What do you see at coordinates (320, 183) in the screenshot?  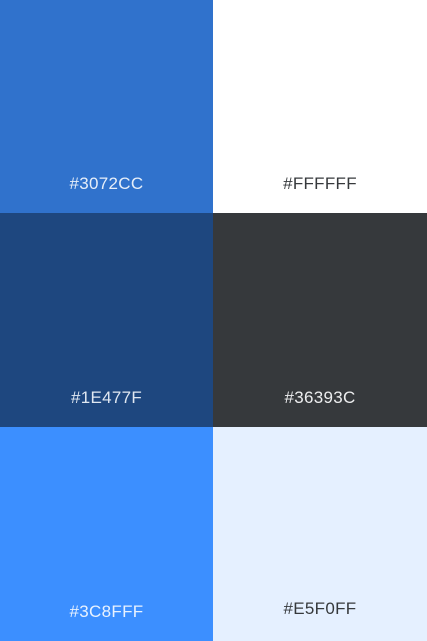 I see `swatch-hex-label: #FFFFFF` at bounding box center [320, 183].